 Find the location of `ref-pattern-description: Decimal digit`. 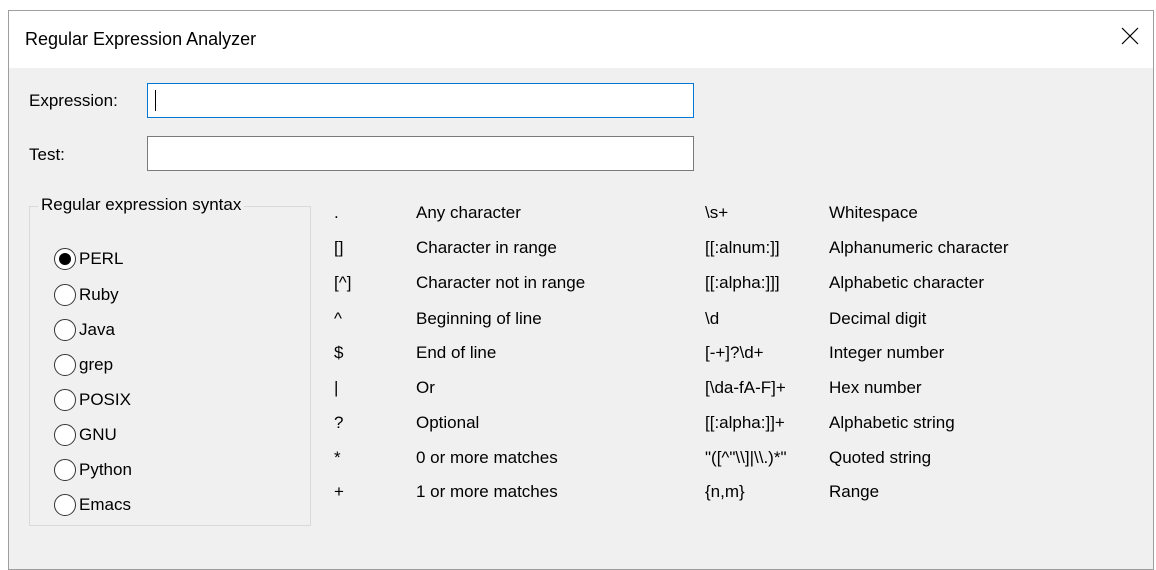

ref-pattern-description: Decimal digit is located at coordinates (878, 318).